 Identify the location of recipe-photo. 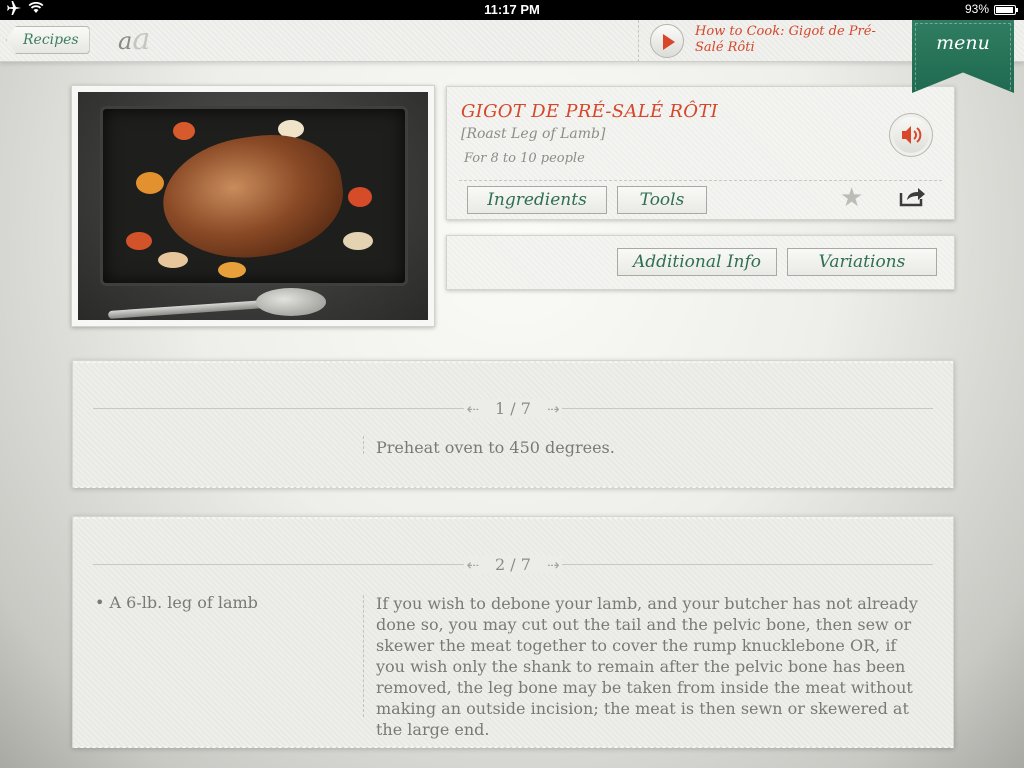
(253, 206).